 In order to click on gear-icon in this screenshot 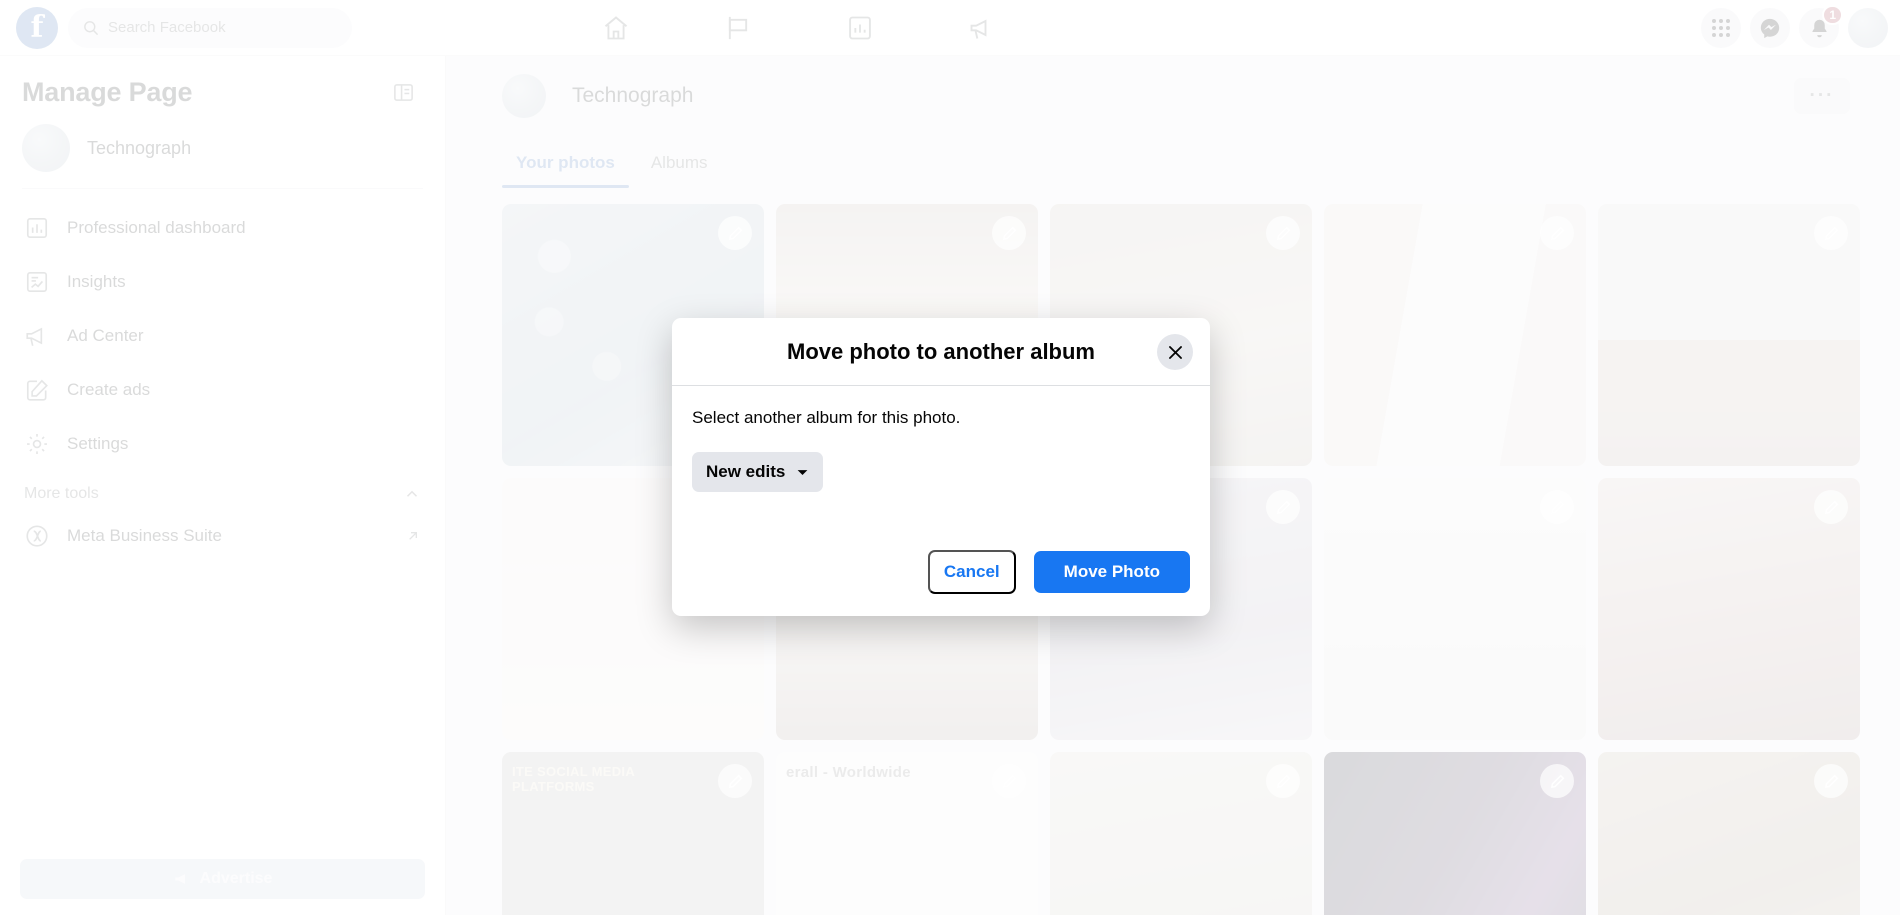, I will do `click(37, 444)`.